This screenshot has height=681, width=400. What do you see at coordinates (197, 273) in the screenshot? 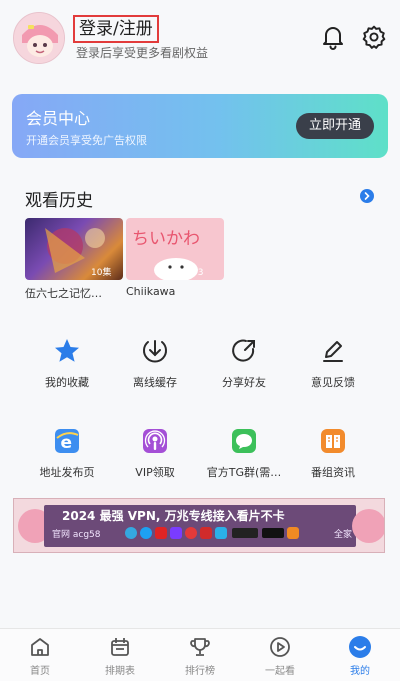
I see `svg-text: 03` at bounding box center [197, 273].